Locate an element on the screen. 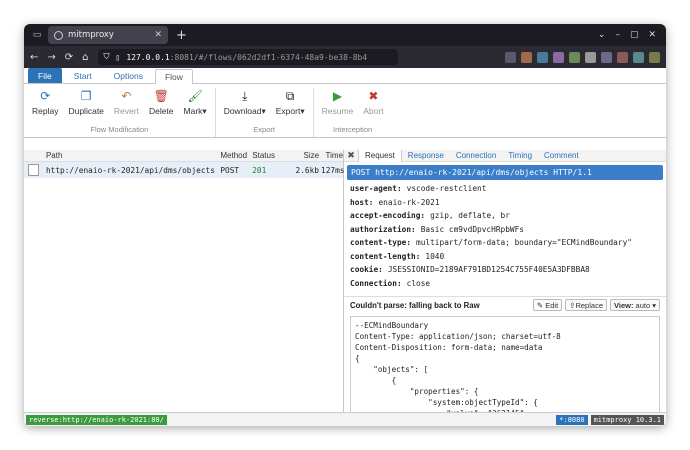 This screenshot has height=450, width=690. parse-message: Couldn't parse: falling back to Raw is located at coordinates (415, 305).